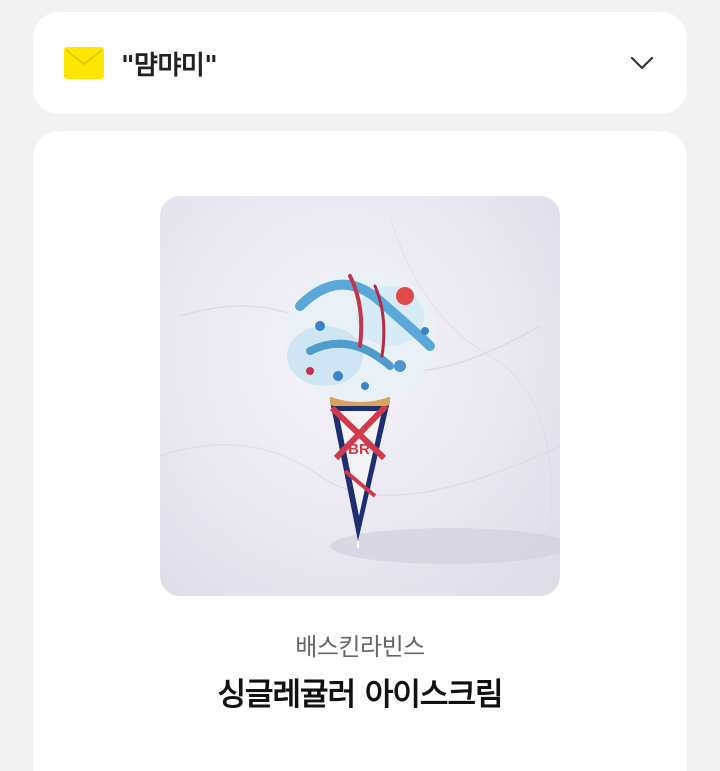 The height and width of the screenshot is (771, 720). Describe the element at coordinates (169, 65) in the screenshot. I see `gift-message-text: "먐먀미"` at that location.